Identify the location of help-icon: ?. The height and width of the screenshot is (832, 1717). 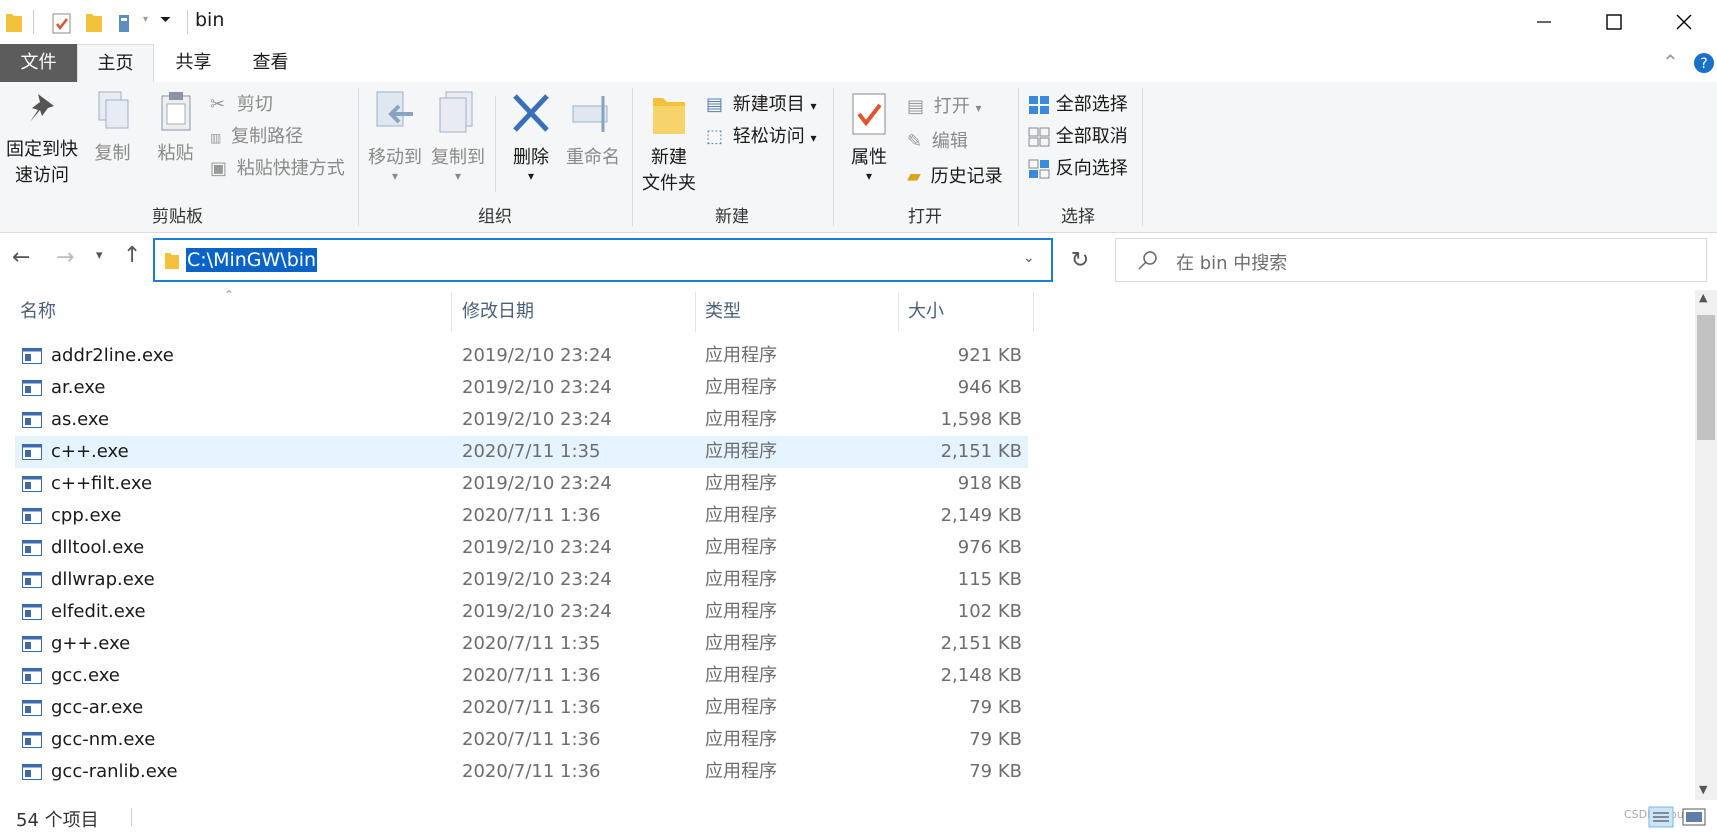
(1704, 63).